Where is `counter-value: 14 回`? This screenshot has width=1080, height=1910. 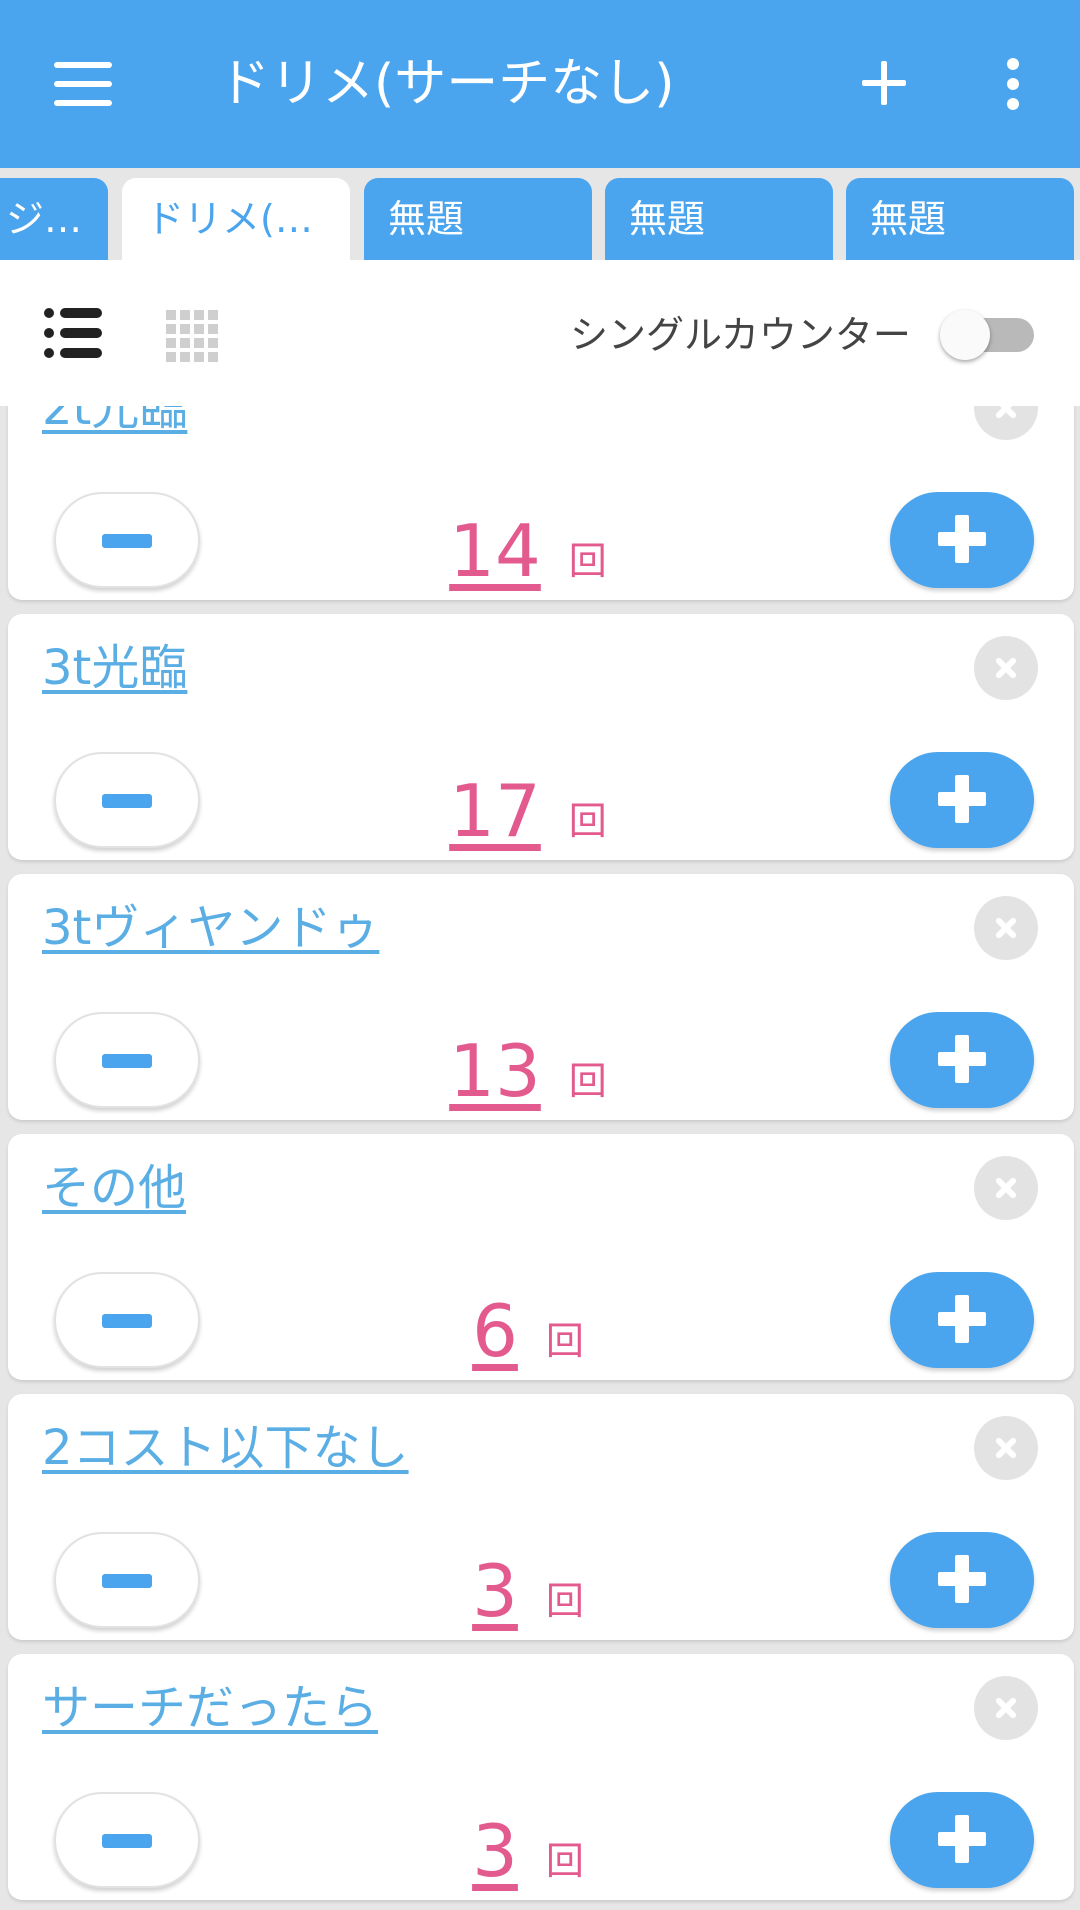
counter-value: 14 回 is located at coordinates (528, 544).